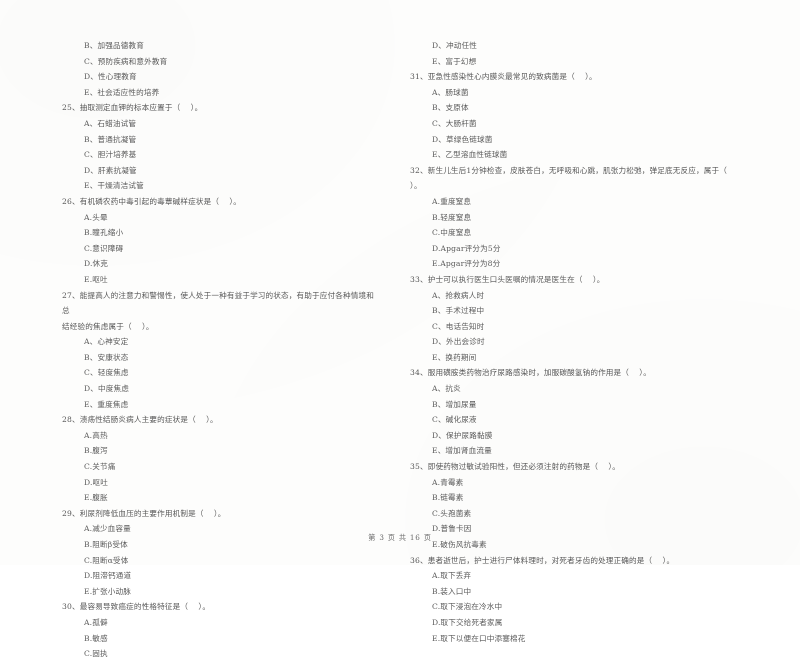  I want to click on option-line: D.休克, so click(96, 264).